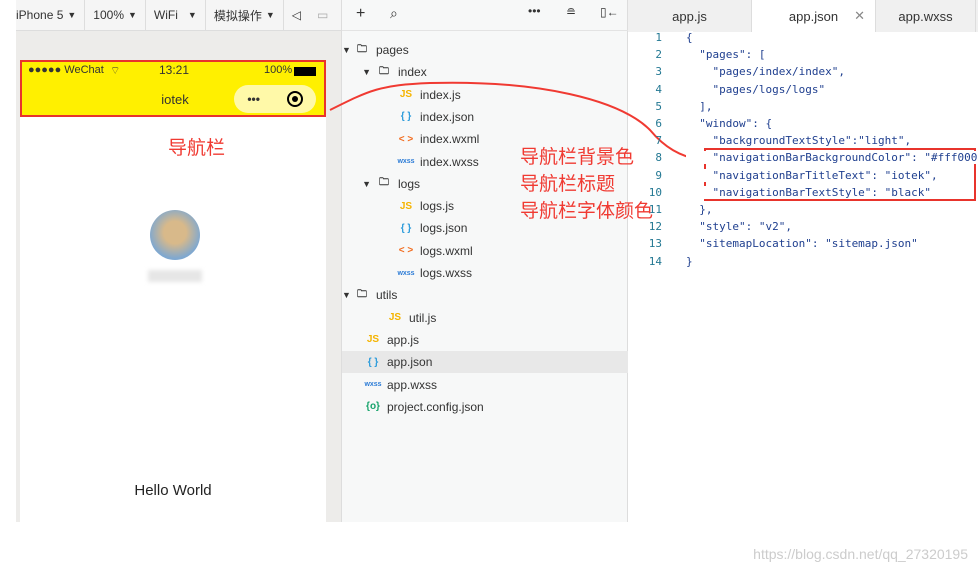  I want to click on code-line: "sitemapLocation": "sitemap.json", so click(802, 244).